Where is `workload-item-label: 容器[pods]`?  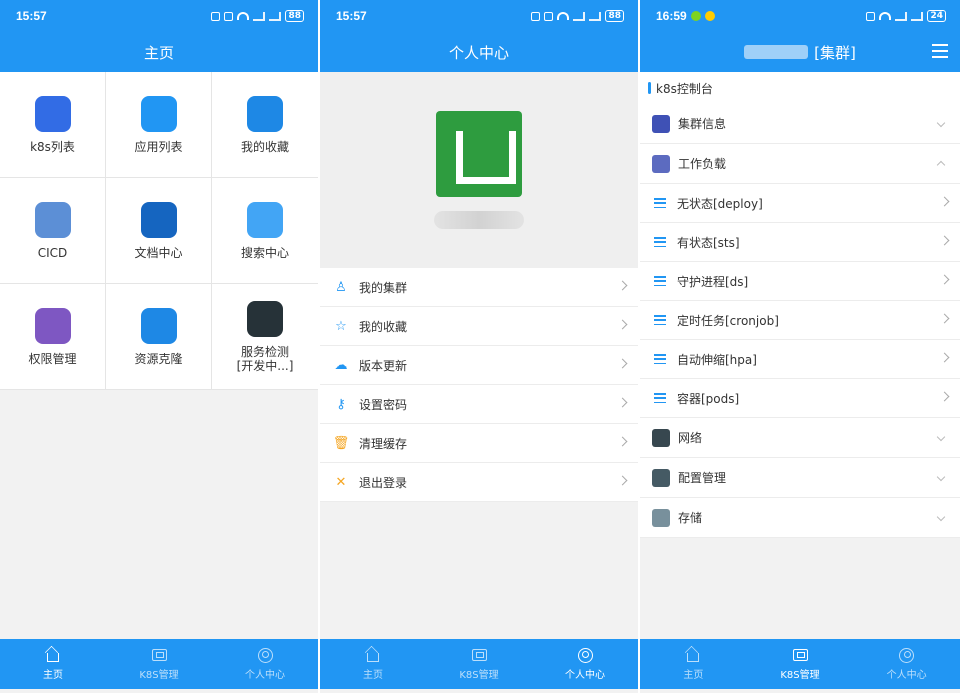
workload-item-label: 容器[pods] is located at coordinates (708, 398).